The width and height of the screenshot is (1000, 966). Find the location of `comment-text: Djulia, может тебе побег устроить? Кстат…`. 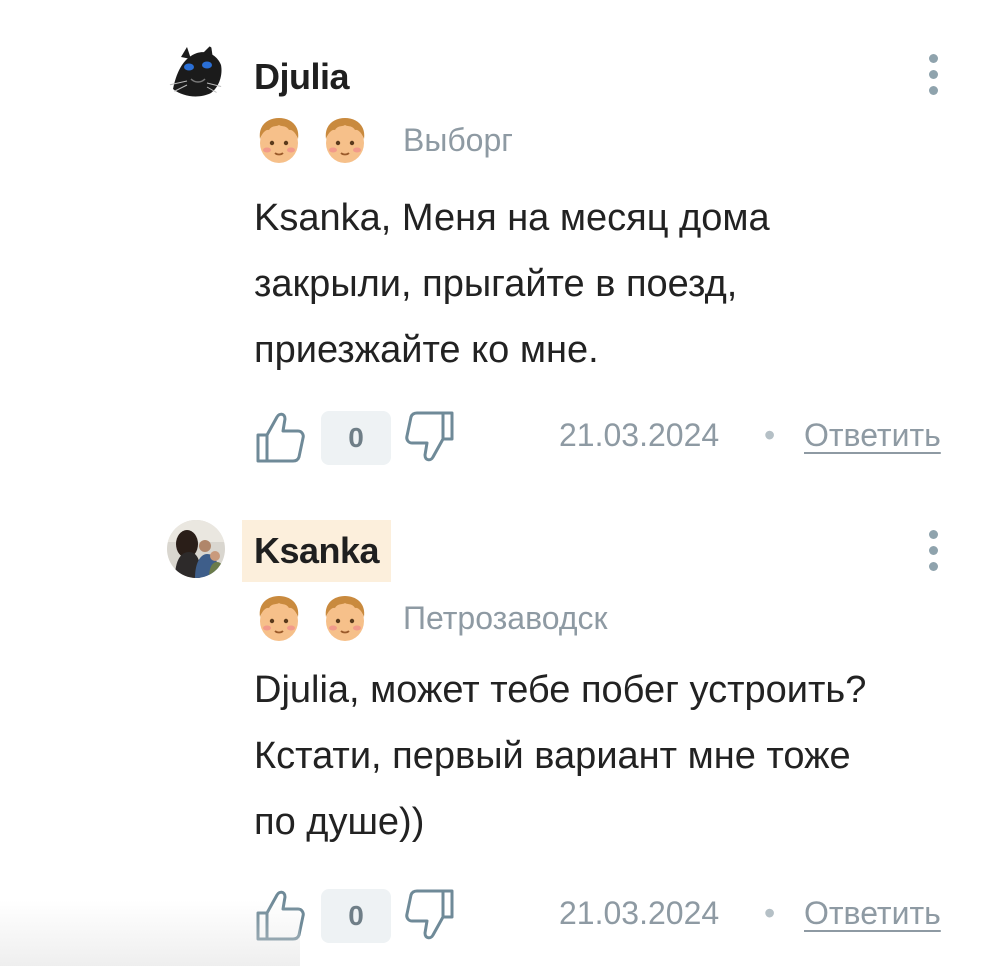

comment-text: Djulia, может тебе побег устроить? Кстат… is located at coordinates (560, 756).